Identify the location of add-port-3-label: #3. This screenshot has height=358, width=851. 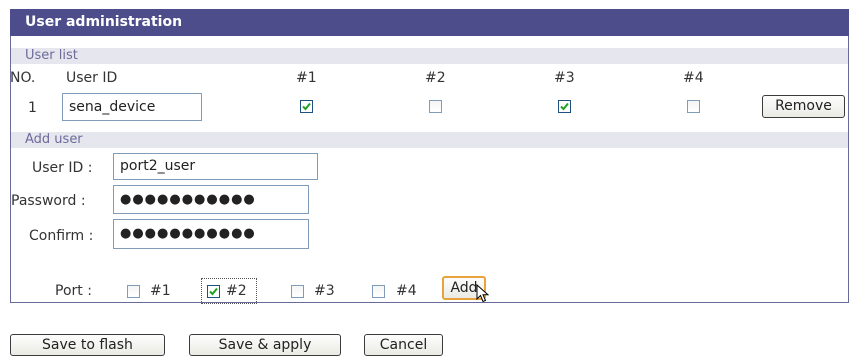
(324, 291).